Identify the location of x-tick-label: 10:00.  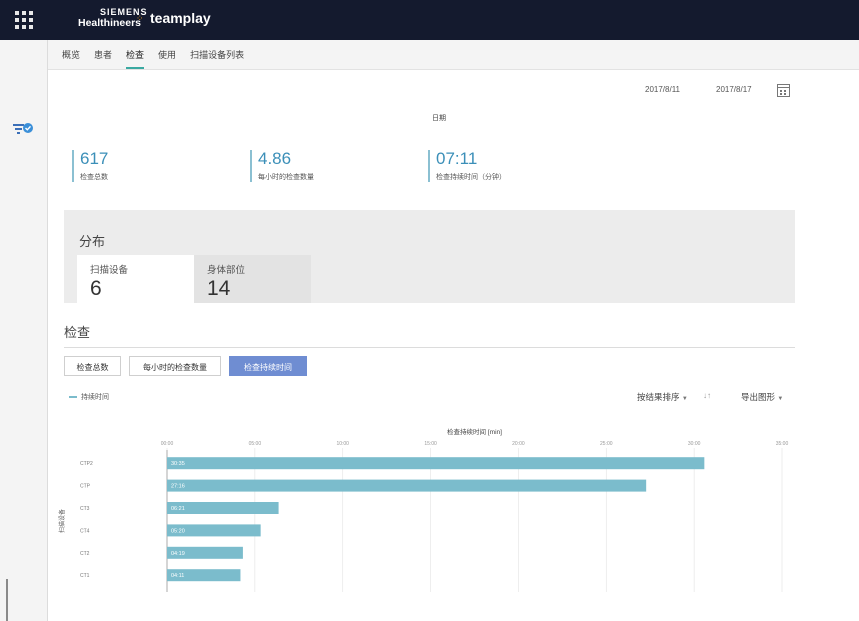
(342, 444).